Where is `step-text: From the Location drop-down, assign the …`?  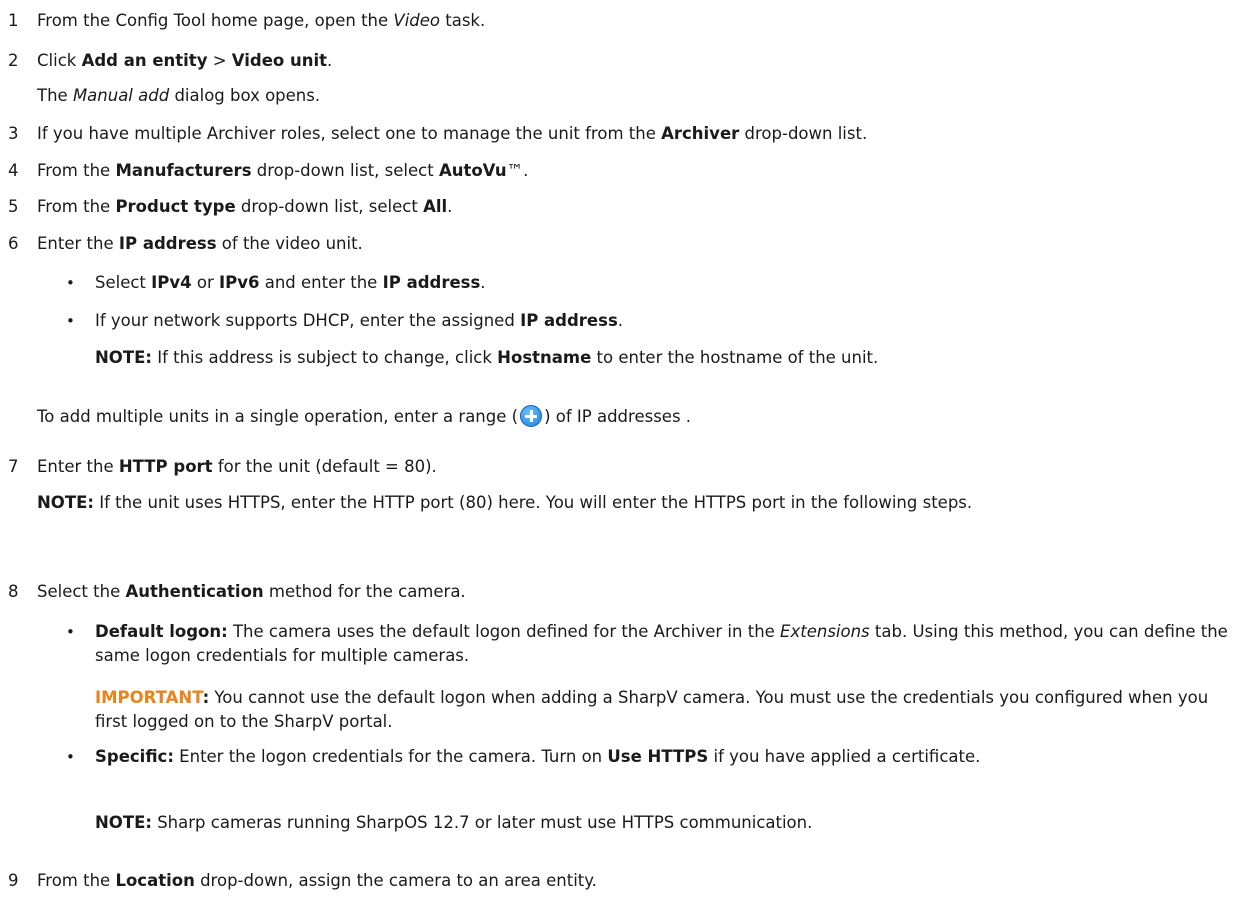
step-text: From the Location drop-down, assign the … is located at coordinates (317, 880).